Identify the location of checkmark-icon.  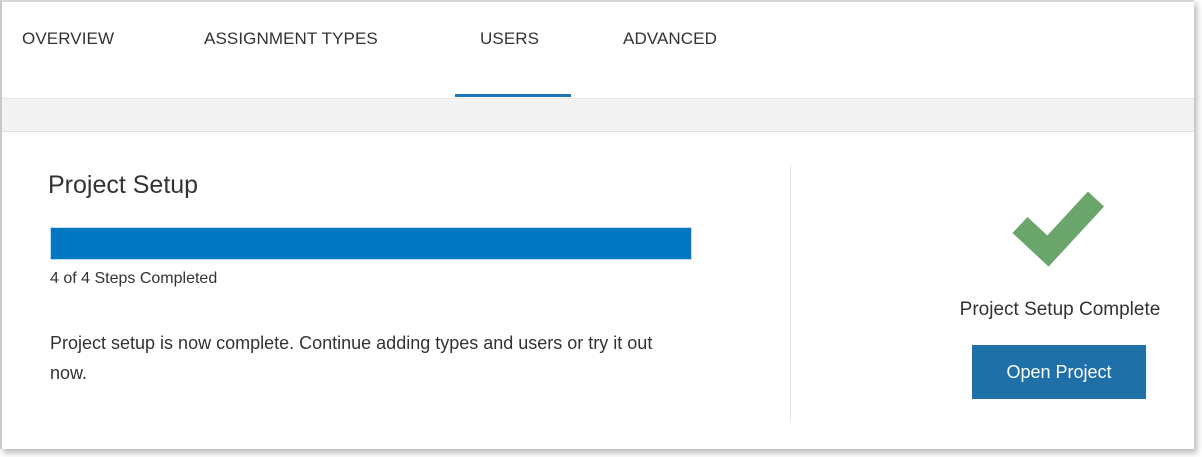
(1058, 229).